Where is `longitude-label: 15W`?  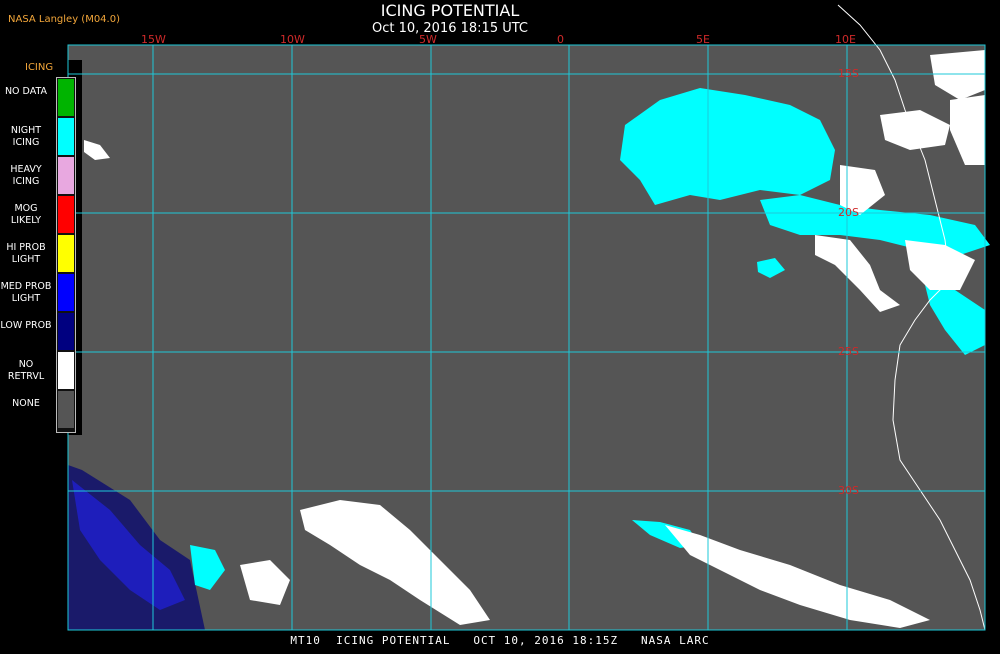 longitude-label: 15W is located at coordinates (153, 39).